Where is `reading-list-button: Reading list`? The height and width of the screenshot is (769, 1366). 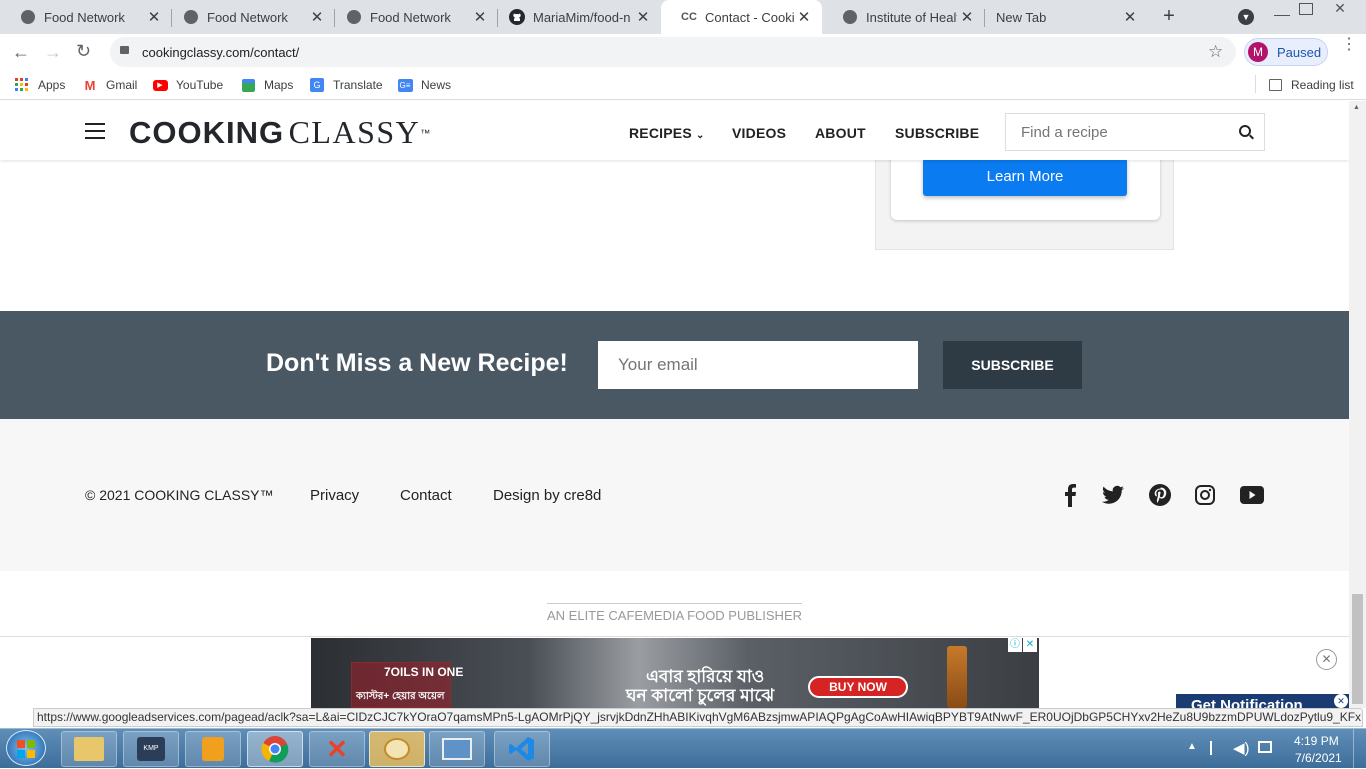 reading-list-button: Reading list is located at coordinates (1310, 85).